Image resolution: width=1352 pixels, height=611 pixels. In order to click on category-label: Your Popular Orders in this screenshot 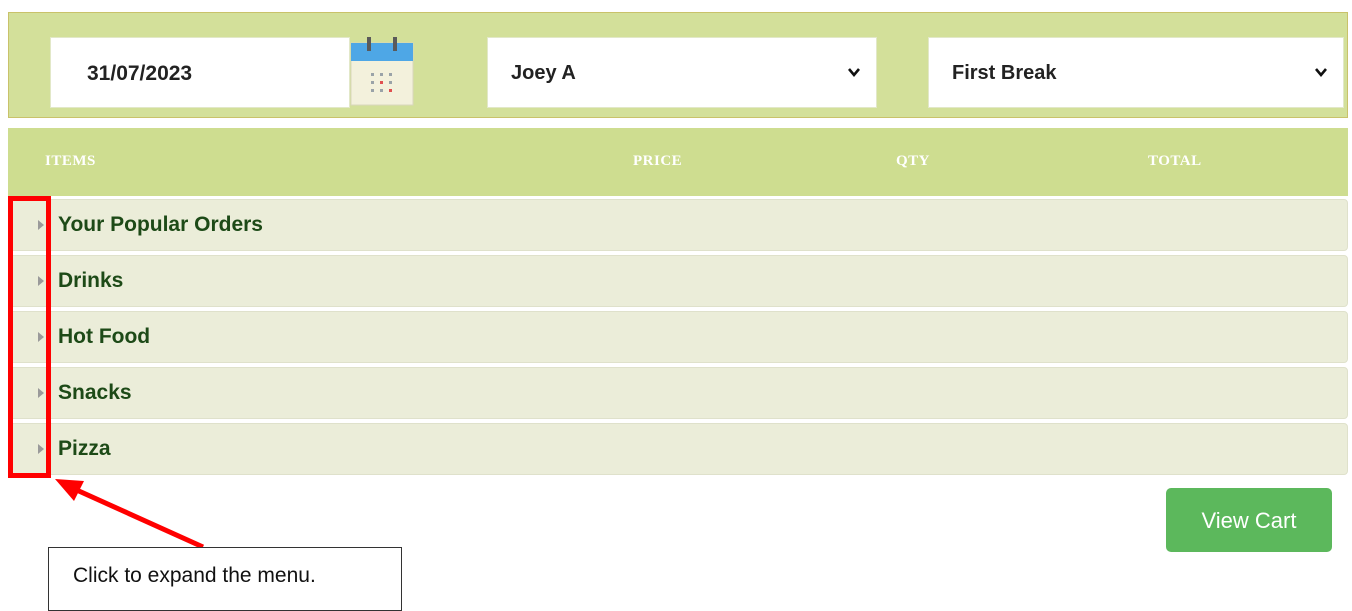, I will do `click(160, 224)`.